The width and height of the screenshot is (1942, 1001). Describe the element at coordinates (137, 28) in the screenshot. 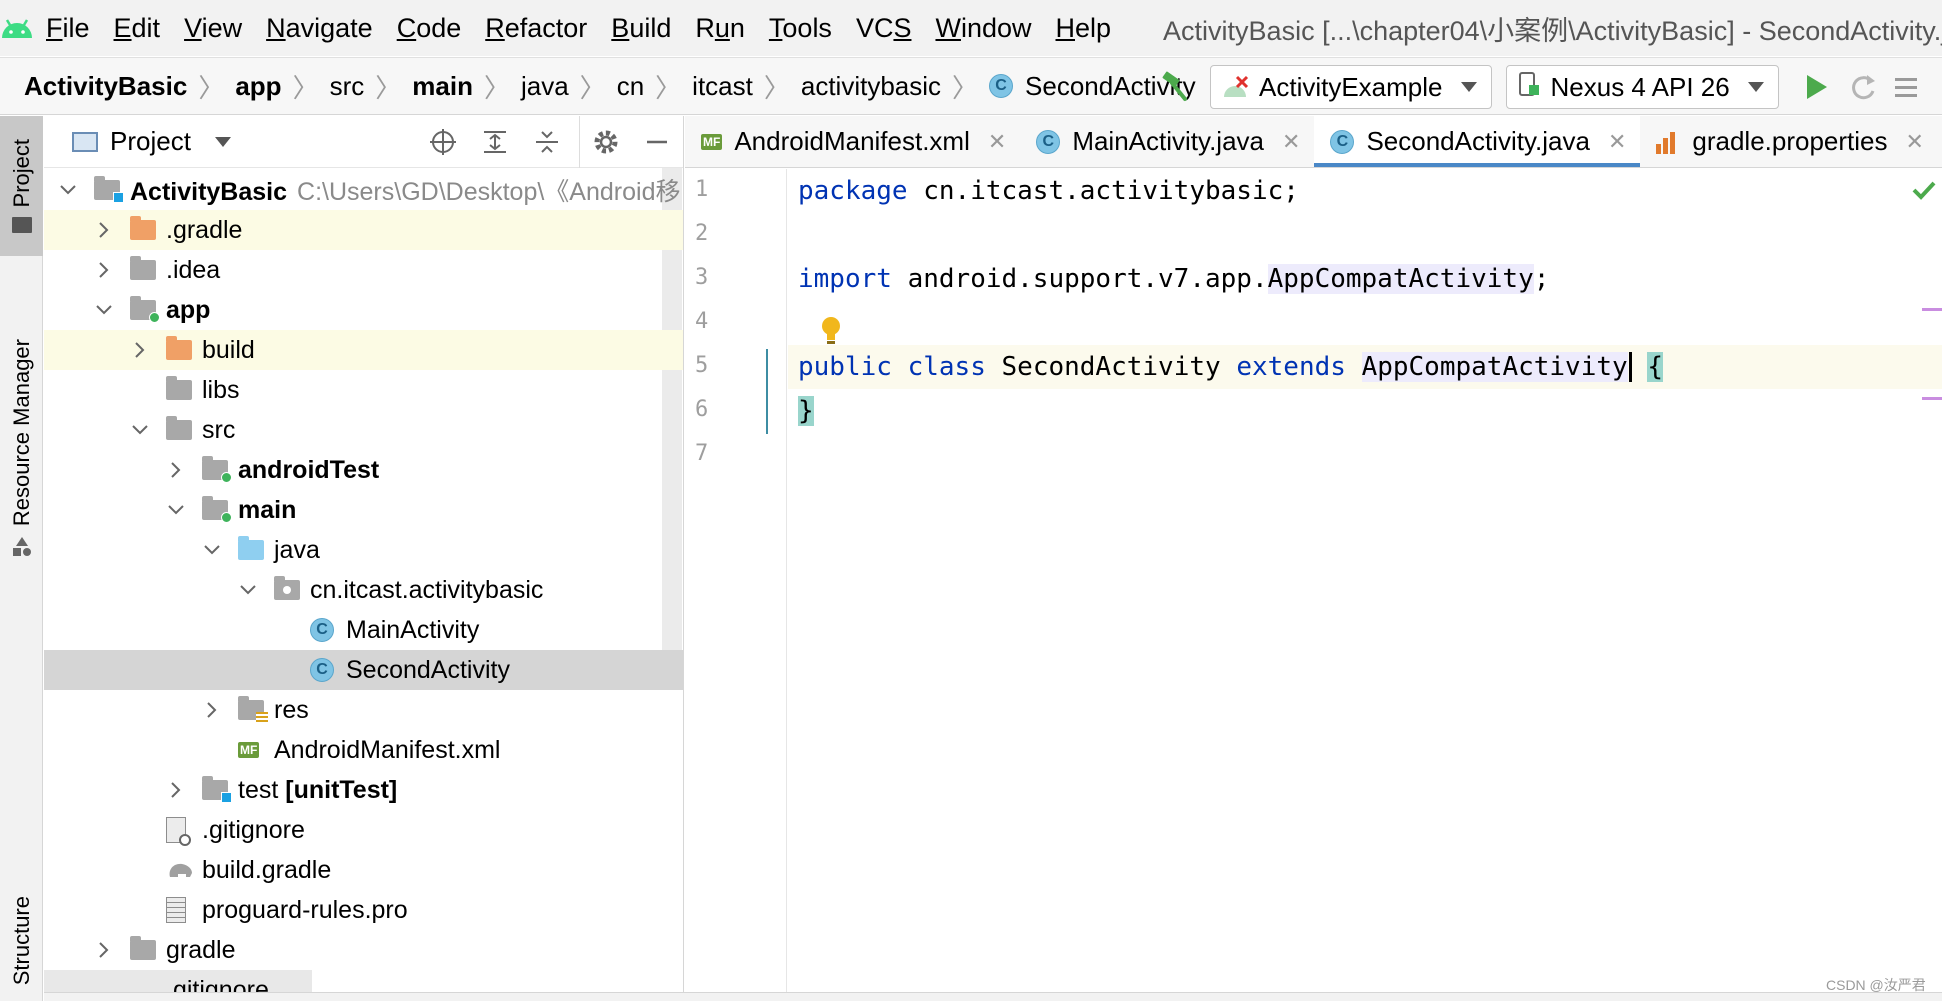

I see `menu-edit: Edit` at that location.